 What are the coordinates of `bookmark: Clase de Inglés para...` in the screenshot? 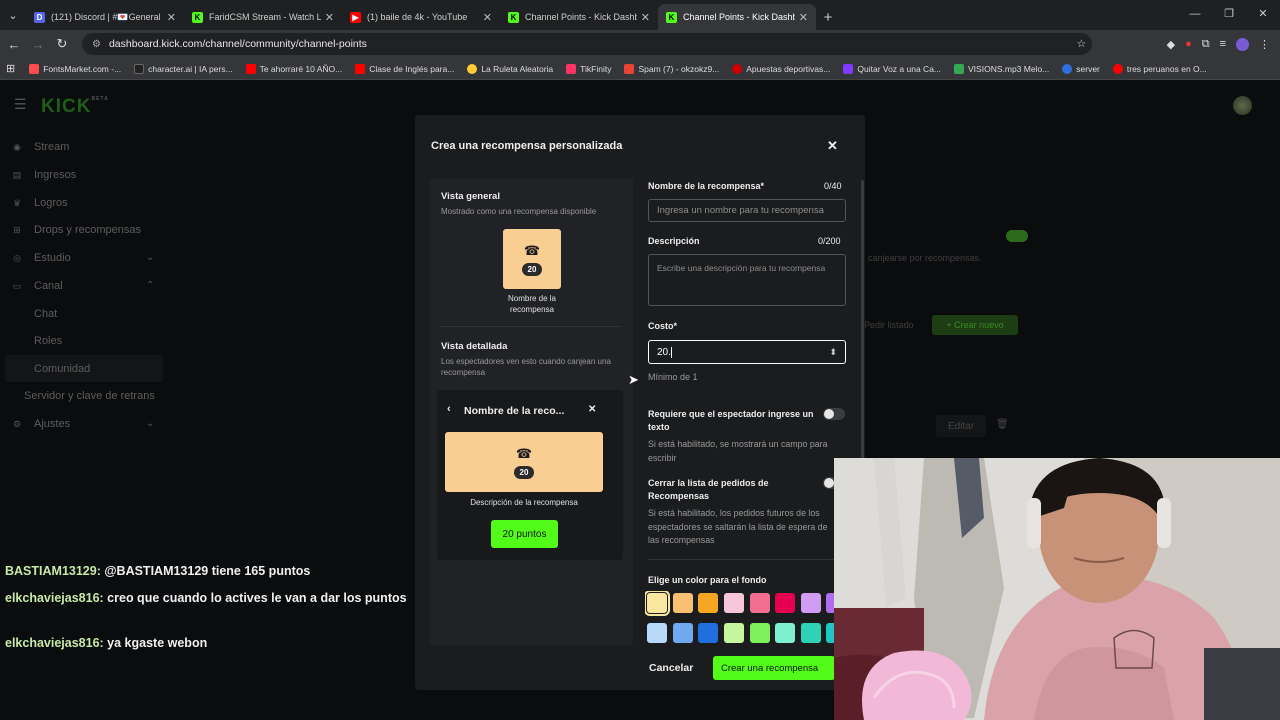 It's located at (404, 68).